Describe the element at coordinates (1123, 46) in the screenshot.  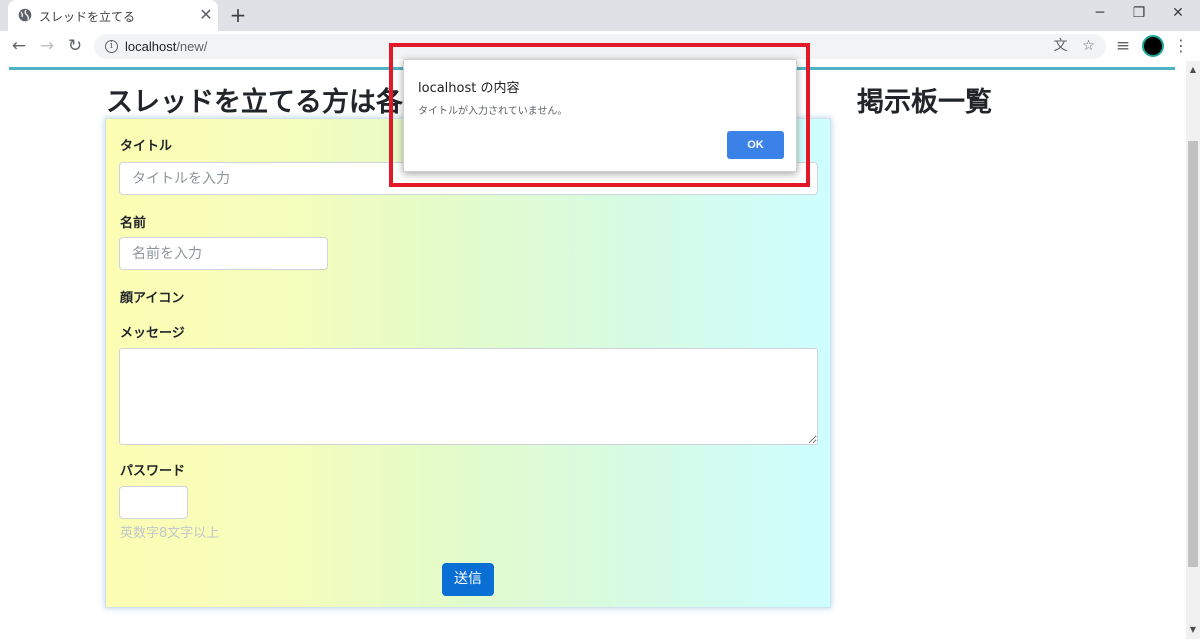
I see `media-queue-icon: ≡` at that location.